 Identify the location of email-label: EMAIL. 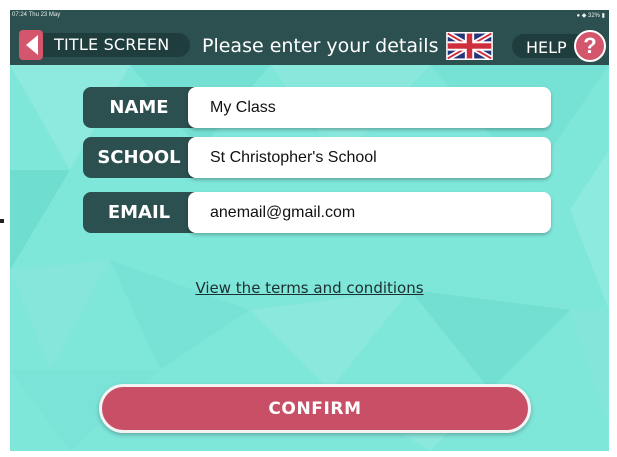
(139, 212).